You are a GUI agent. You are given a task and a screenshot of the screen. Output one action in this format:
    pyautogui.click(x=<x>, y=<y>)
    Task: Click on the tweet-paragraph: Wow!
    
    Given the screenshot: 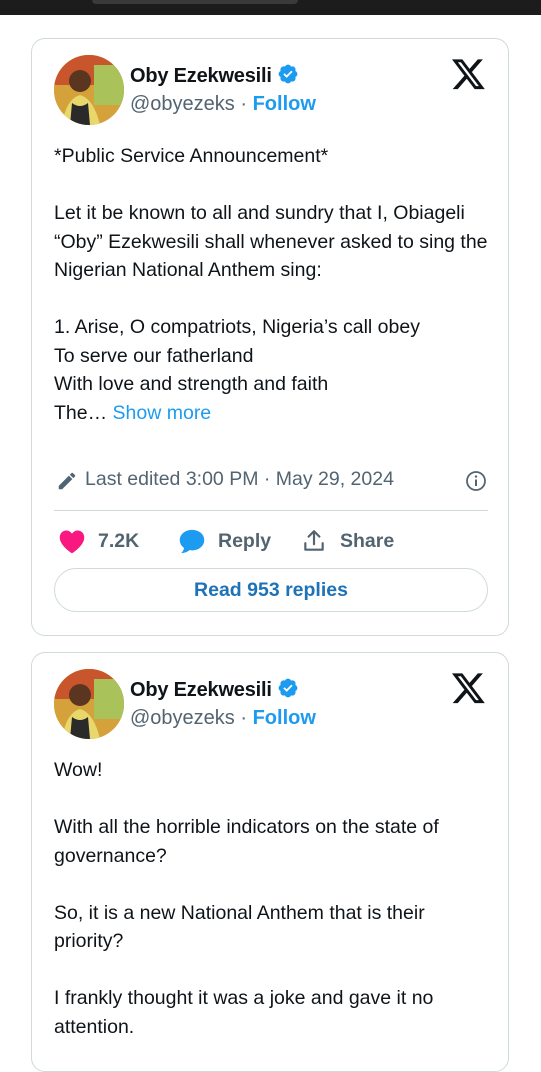 What is the action you would take?
    pyautogui.click(x=78, y=770)
    